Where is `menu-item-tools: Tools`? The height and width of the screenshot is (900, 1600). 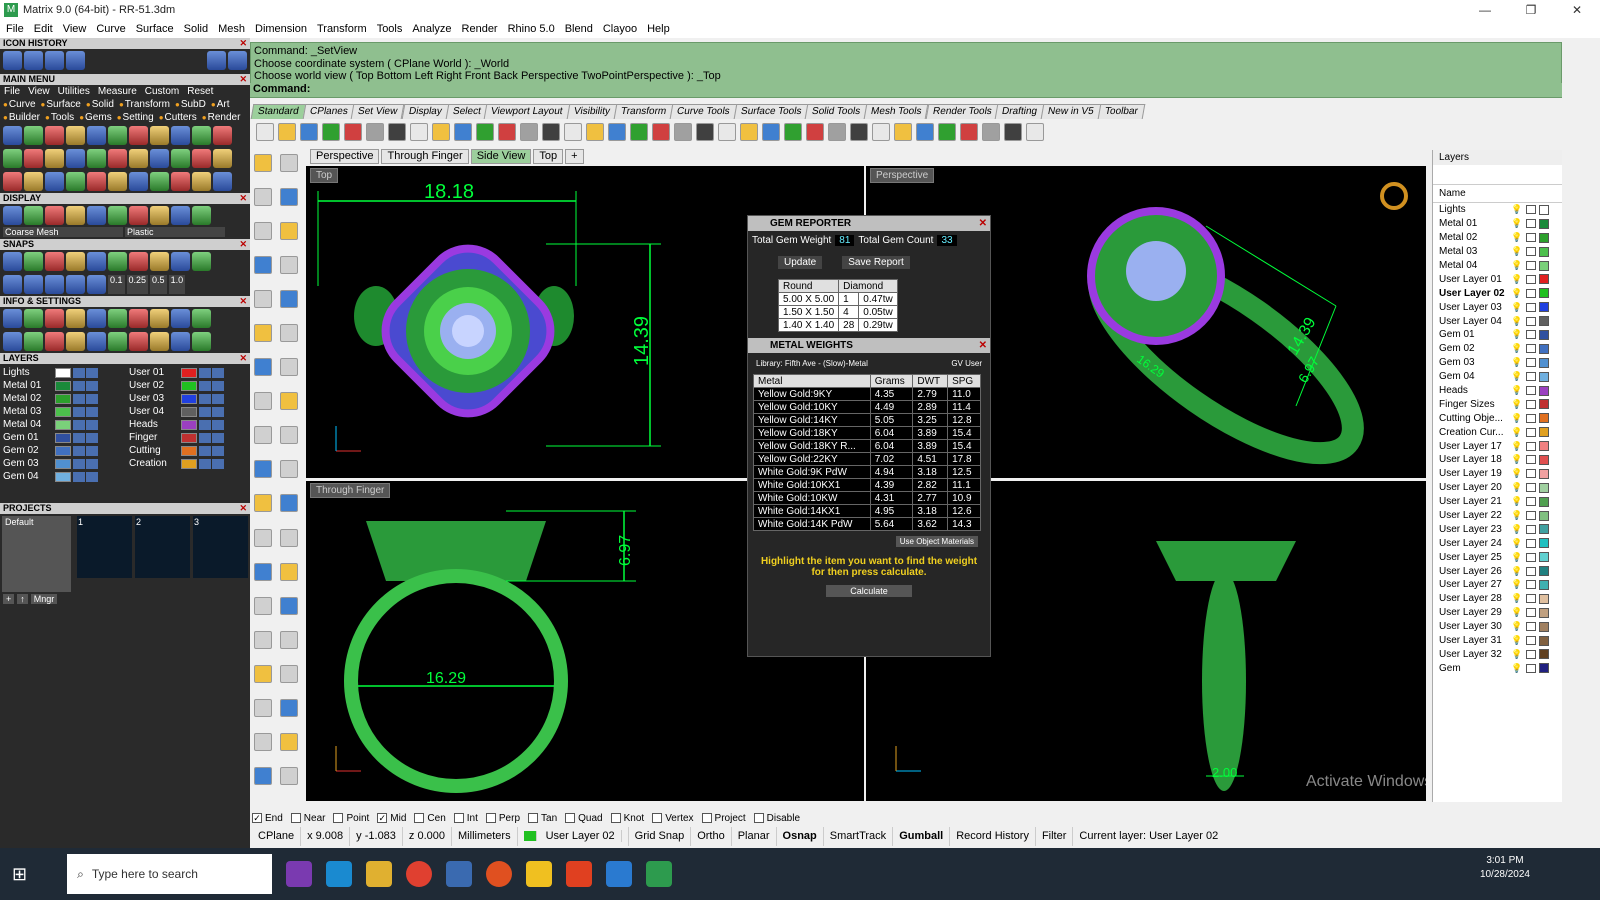 menu-item-tools: Tools is located at coordinates (390, 29).